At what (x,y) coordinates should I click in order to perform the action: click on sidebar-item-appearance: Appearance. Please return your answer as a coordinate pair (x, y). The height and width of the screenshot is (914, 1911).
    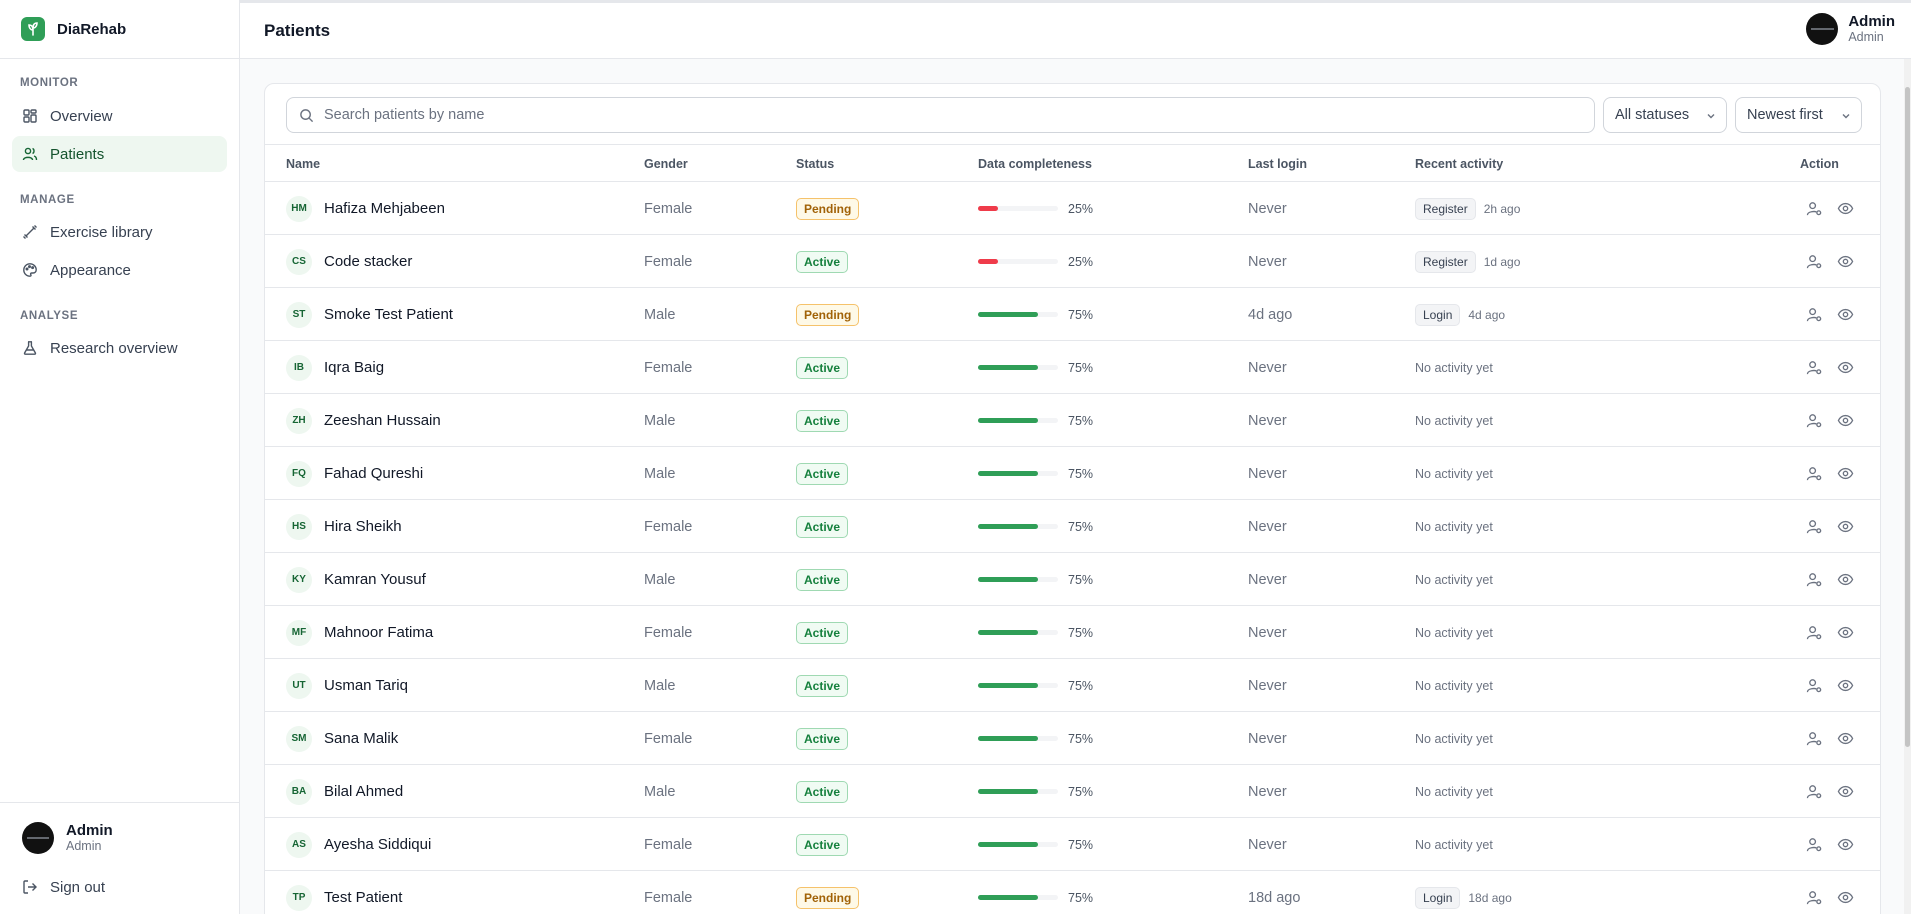
    Looking at the image, I should click on (119, 270).